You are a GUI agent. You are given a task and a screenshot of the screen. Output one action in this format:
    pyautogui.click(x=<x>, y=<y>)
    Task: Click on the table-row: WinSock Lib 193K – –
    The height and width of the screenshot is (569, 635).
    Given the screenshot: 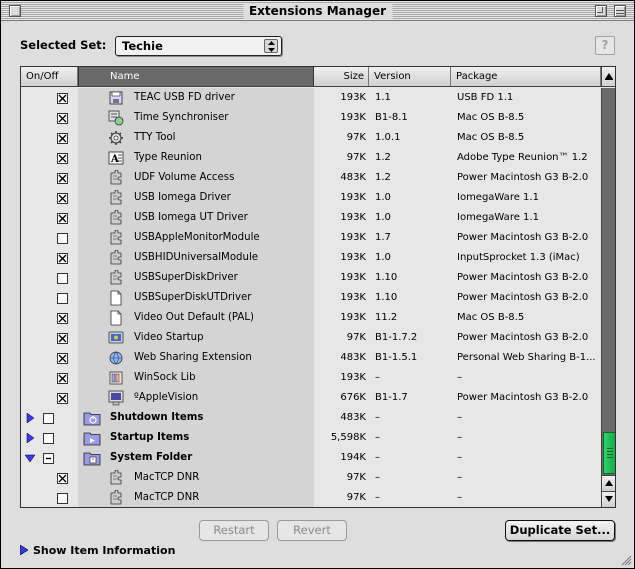 What is the action you would take?
    pyautogui.click(x=311, y=378)
    